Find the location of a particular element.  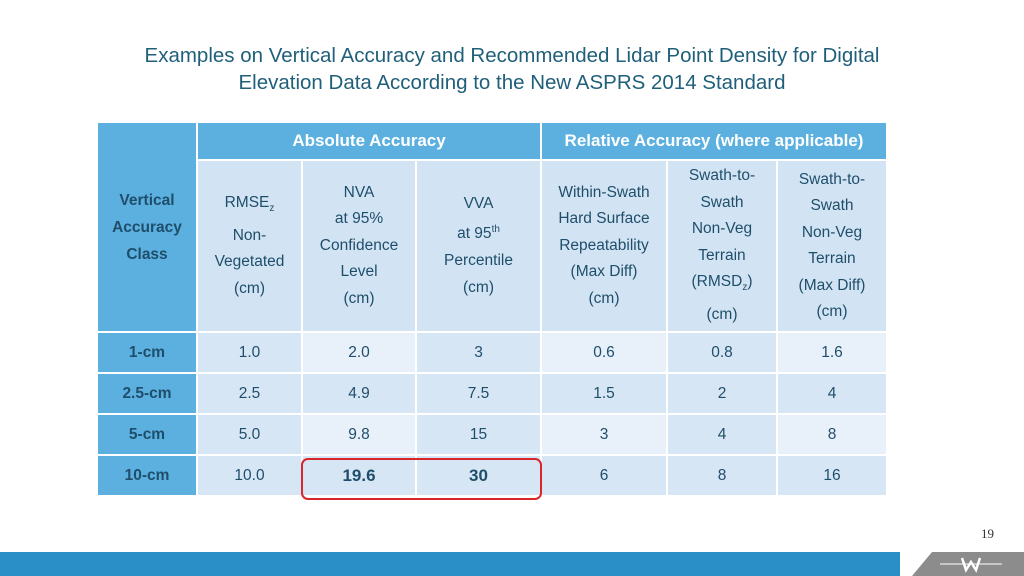

header-line: Confidence is located at coordinates (359, 245).